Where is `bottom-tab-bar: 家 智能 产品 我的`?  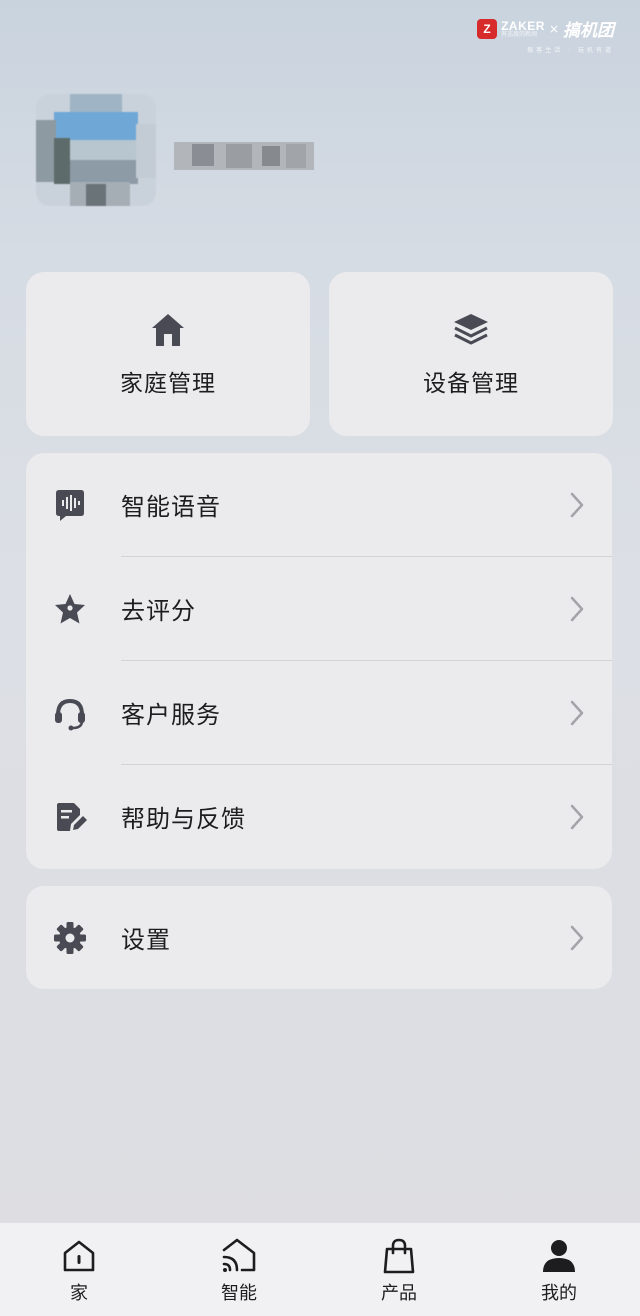
bottom-tab-bar: 家 智能 产品 我的 is located at coordinates (320, 1269).